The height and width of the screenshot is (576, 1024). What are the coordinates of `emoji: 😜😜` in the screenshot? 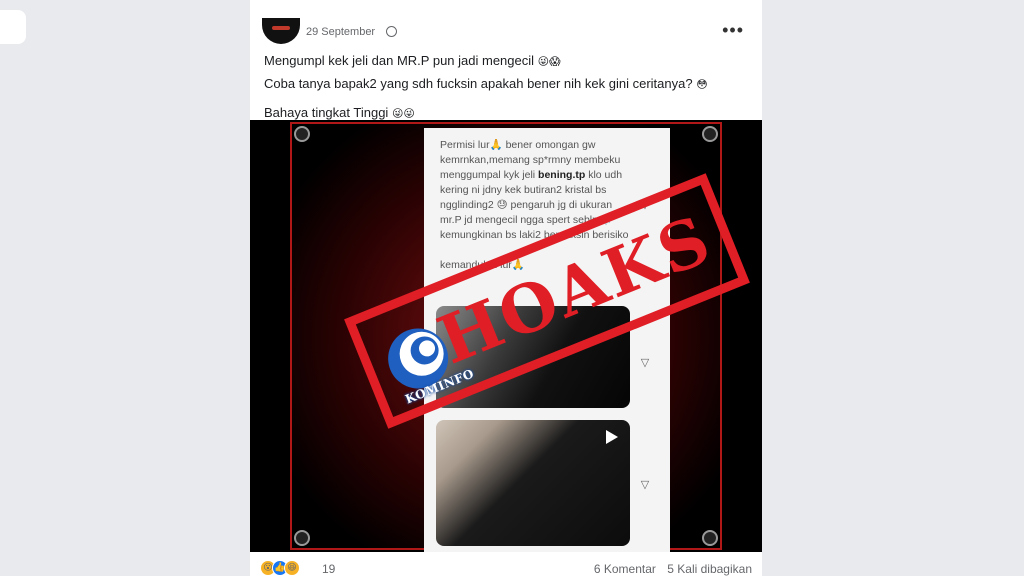 It's located at (403, 114).